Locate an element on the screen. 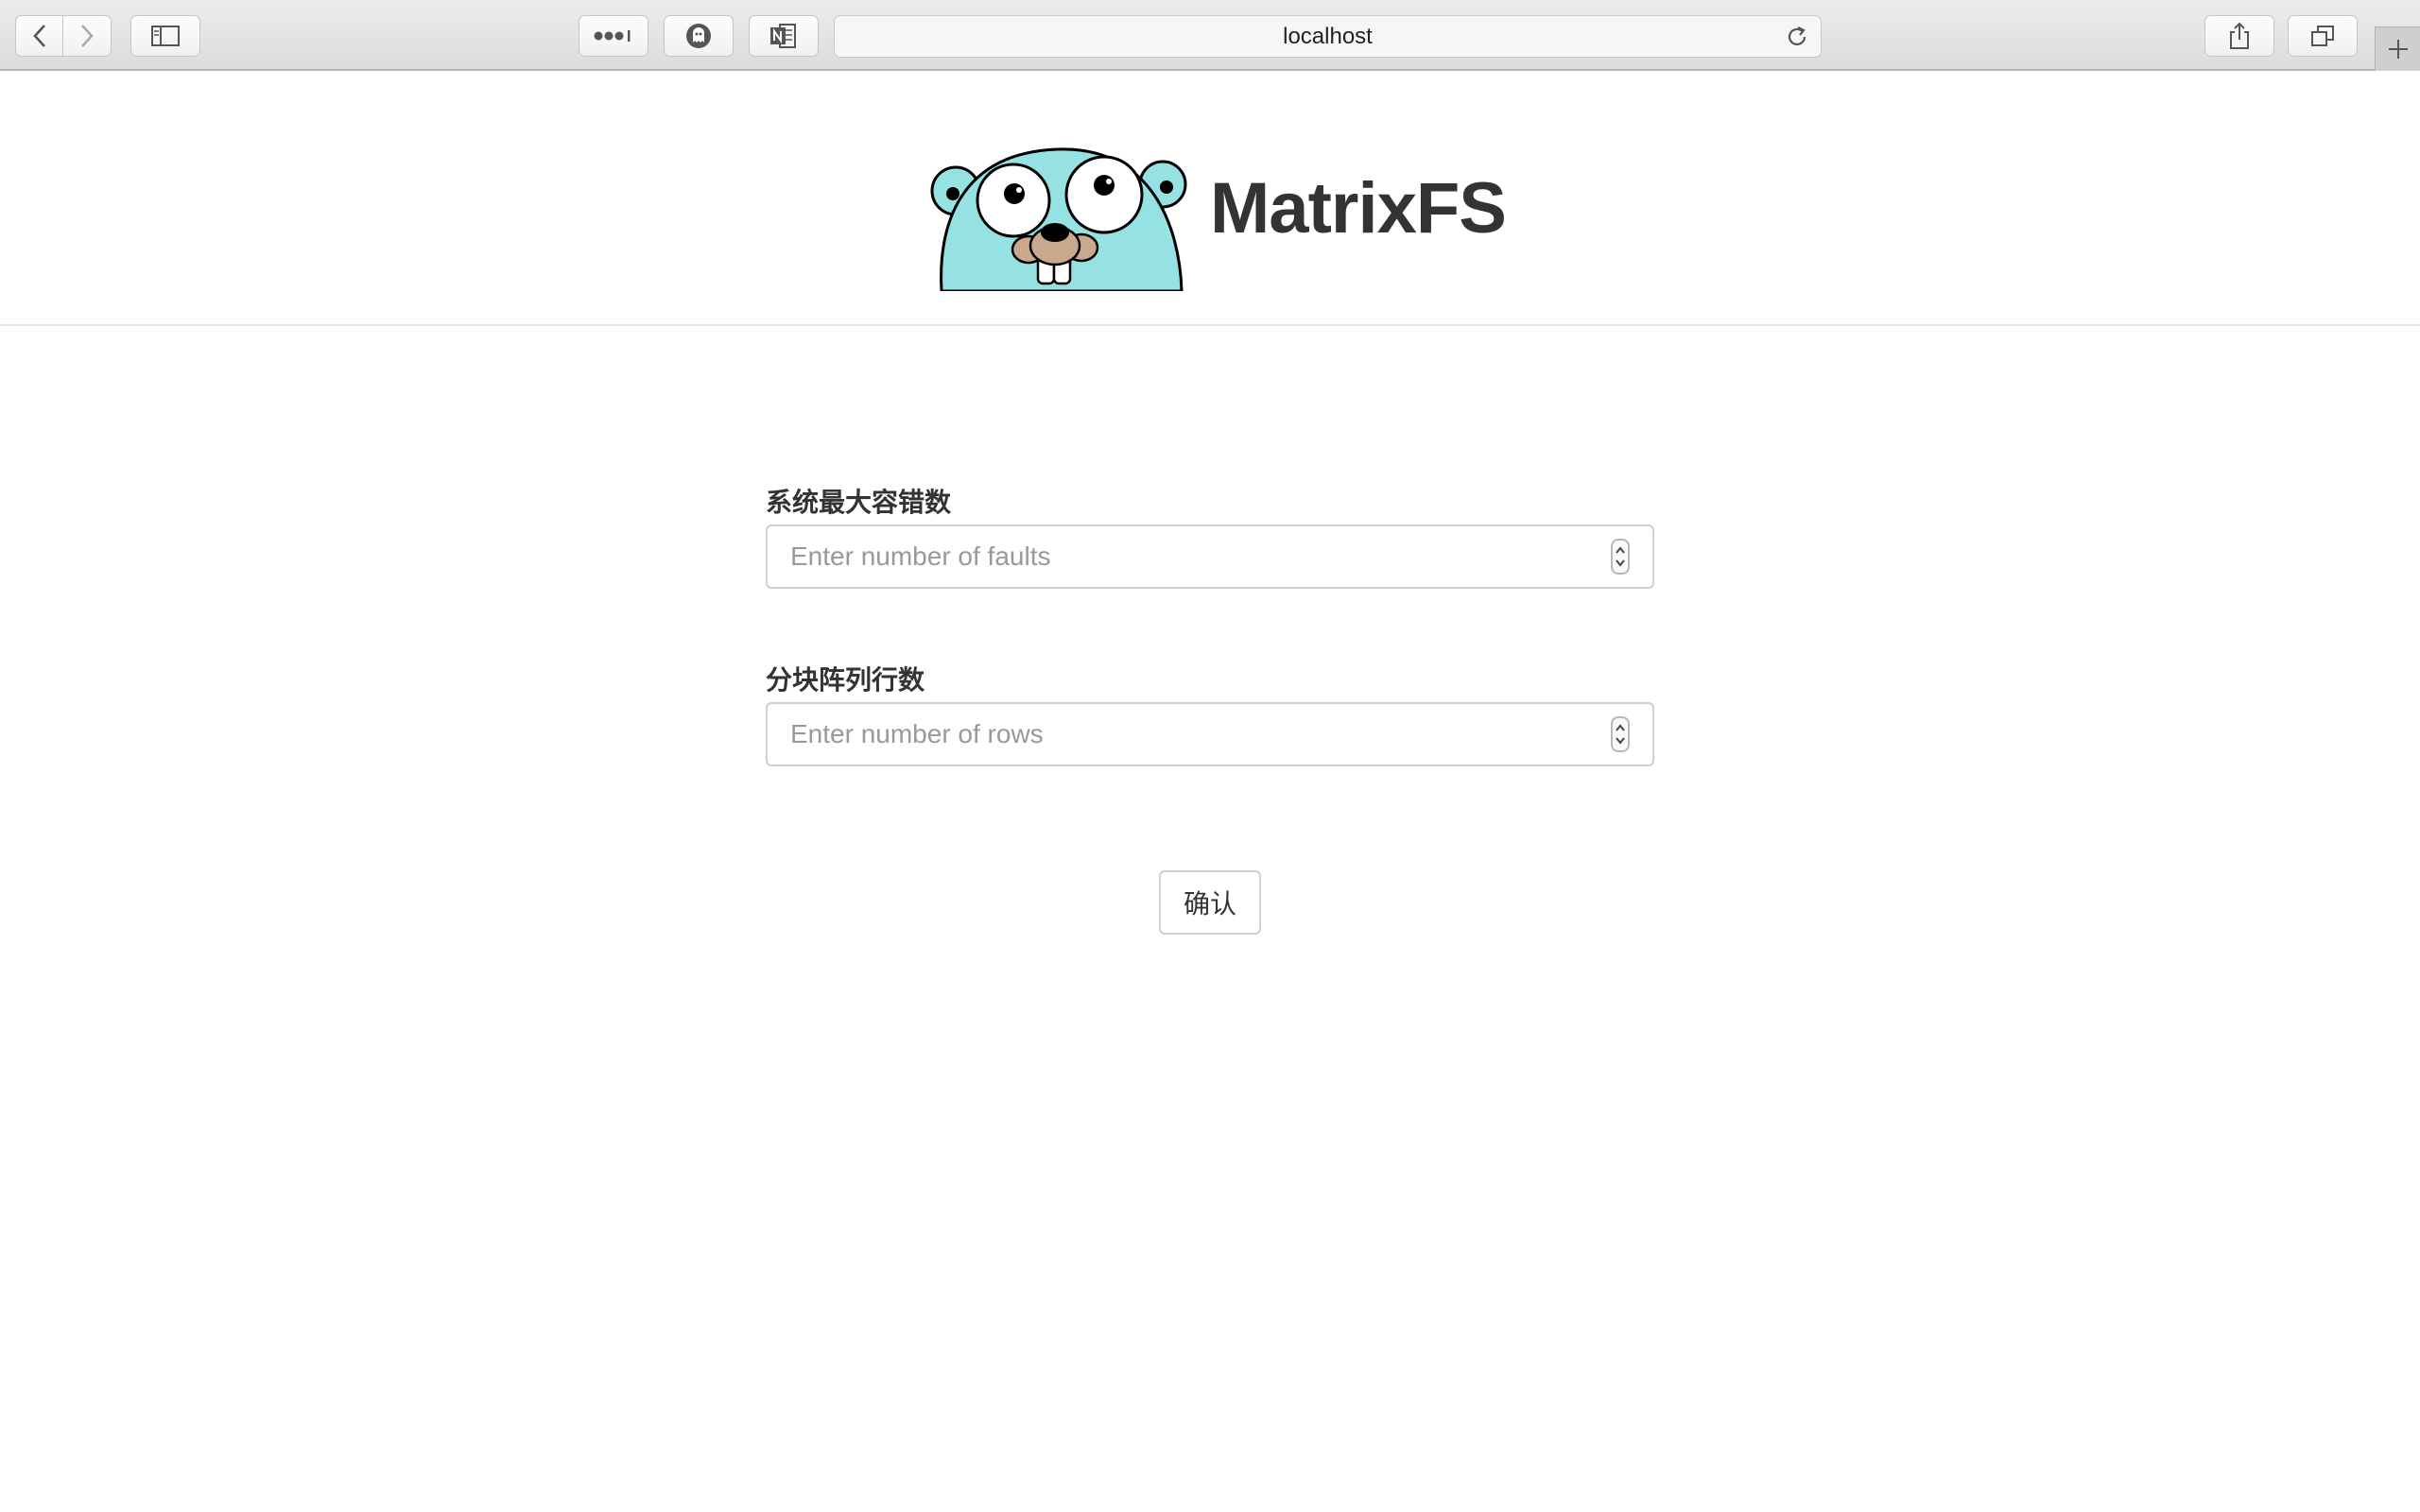 The height and width of the screenshot is (1512, 2420). rows-input is located at coordinates (1210, 734).